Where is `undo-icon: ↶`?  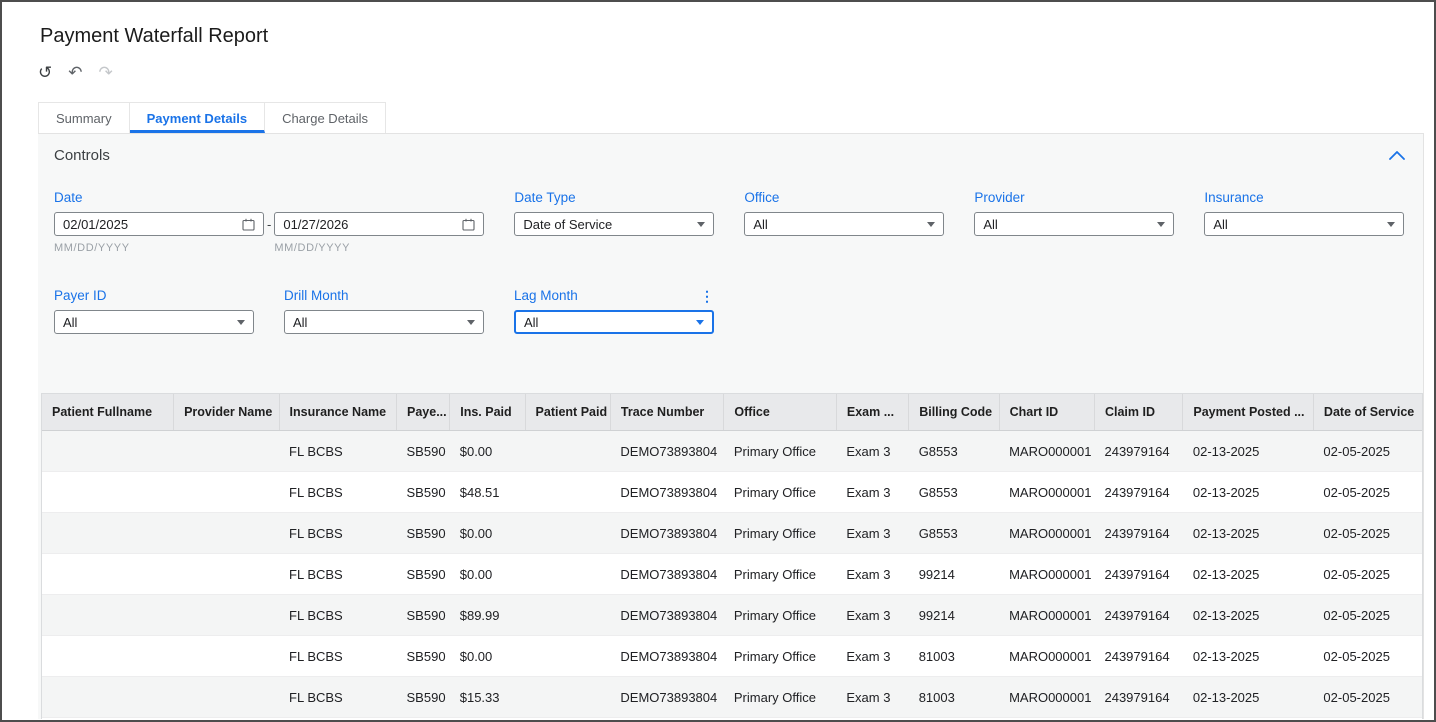 undo-icon: ↶ is located at coordinates (75, 72).